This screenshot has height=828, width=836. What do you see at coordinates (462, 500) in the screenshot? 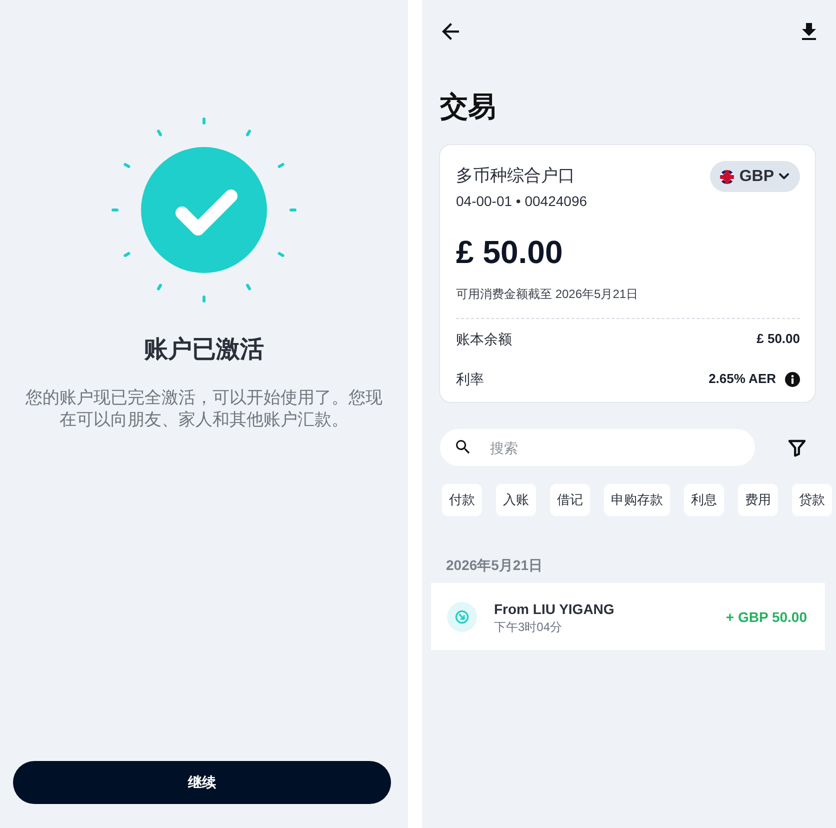
I see `filter-chip: 付款` at bounding box center [462, 500].